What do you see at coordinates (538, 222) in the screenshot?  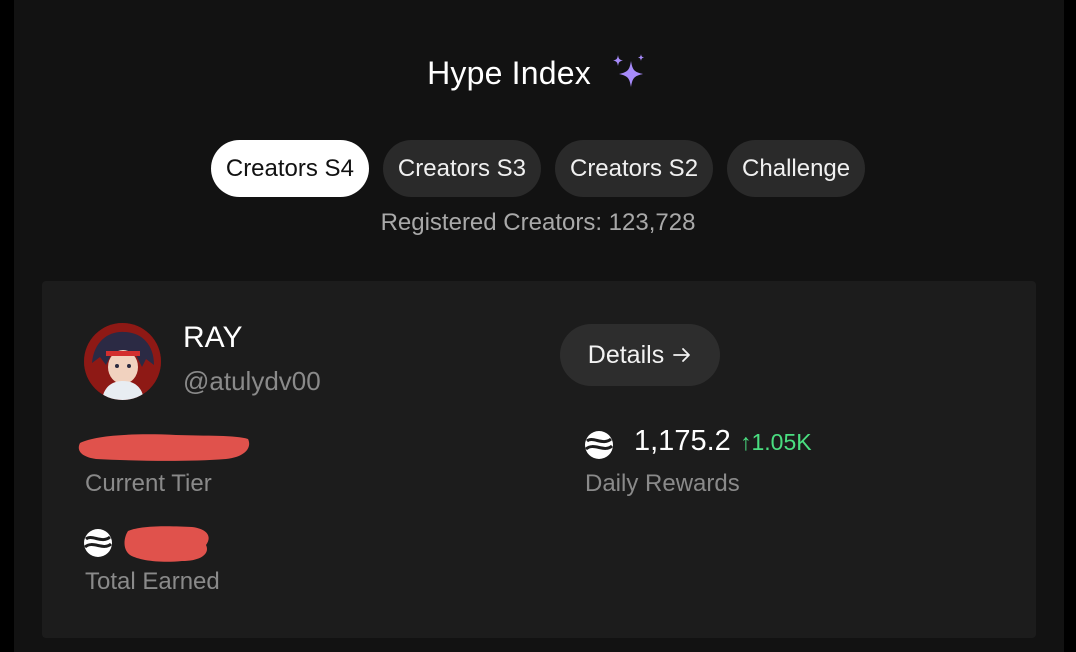 I see `registered-creators-count: Registered Creators: 123,728` at bounding box center [538, 222].